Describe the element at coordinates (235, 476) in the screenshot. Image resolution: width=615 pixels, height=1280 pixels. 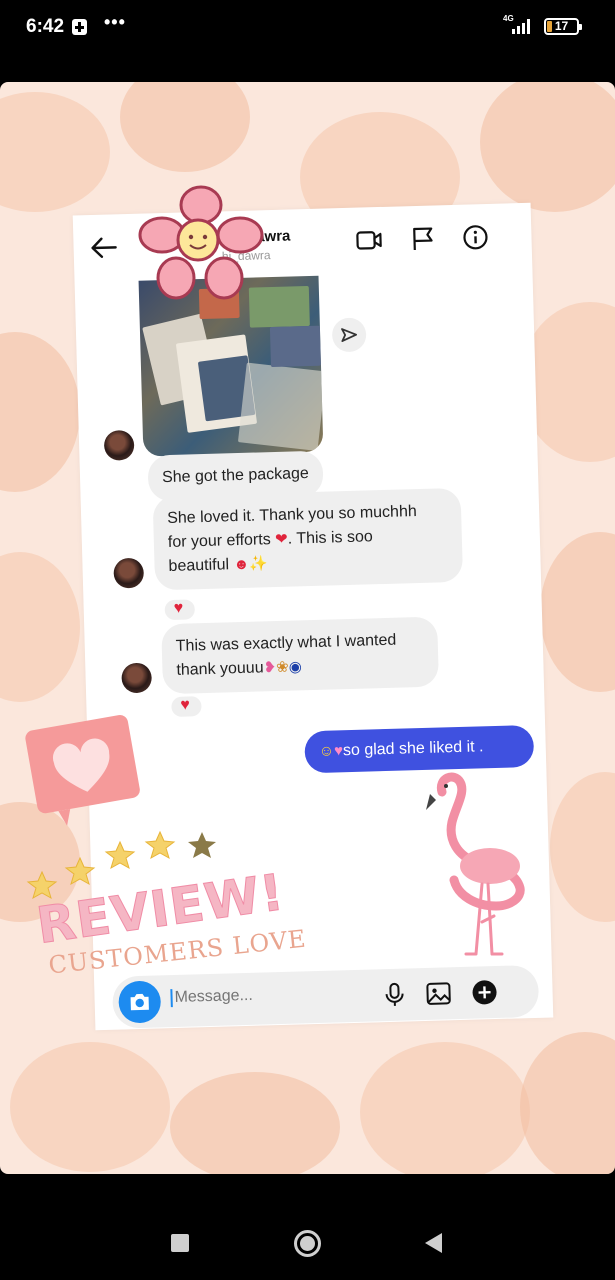
I see `message-text: She got the package` at that location.